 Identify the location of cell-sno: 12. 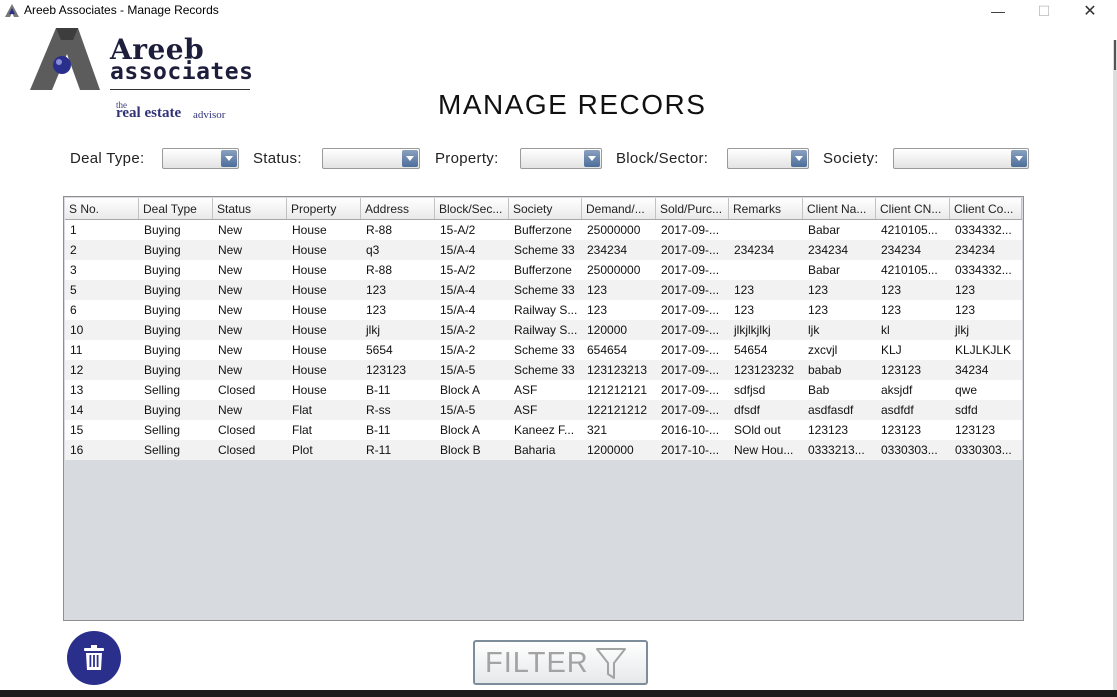
(102, 370).